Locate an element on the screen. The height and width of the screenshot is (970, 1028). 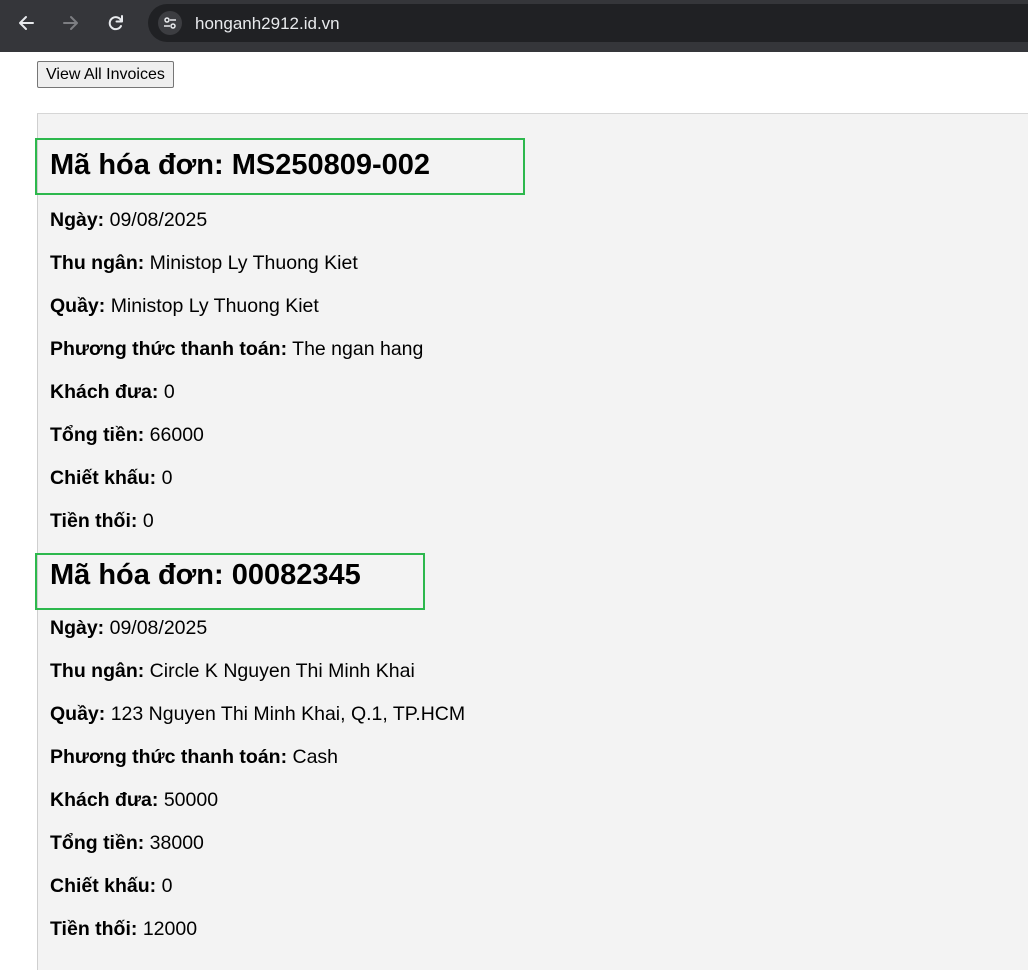
browser-toolbar: honganh2912.id.vn is located at coordinates (514, 26).